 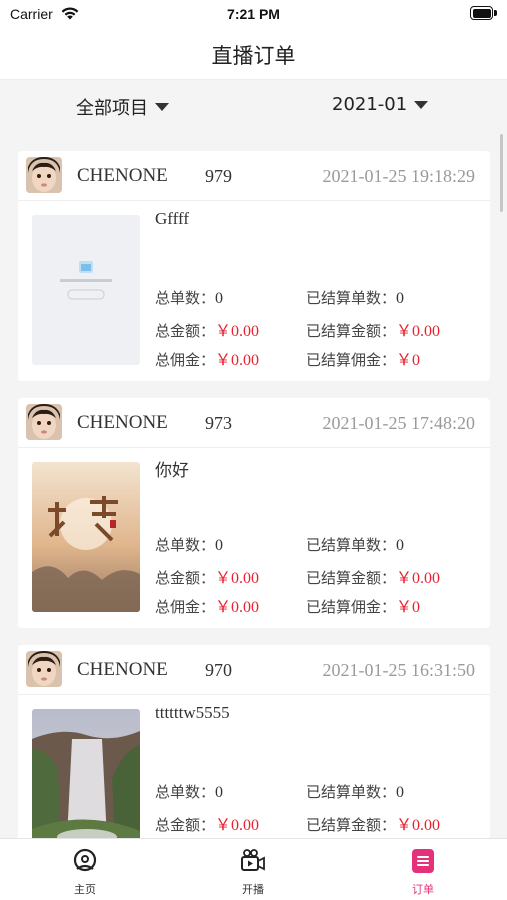 I want to click on order-list-icon, so click(x=423, y=861).